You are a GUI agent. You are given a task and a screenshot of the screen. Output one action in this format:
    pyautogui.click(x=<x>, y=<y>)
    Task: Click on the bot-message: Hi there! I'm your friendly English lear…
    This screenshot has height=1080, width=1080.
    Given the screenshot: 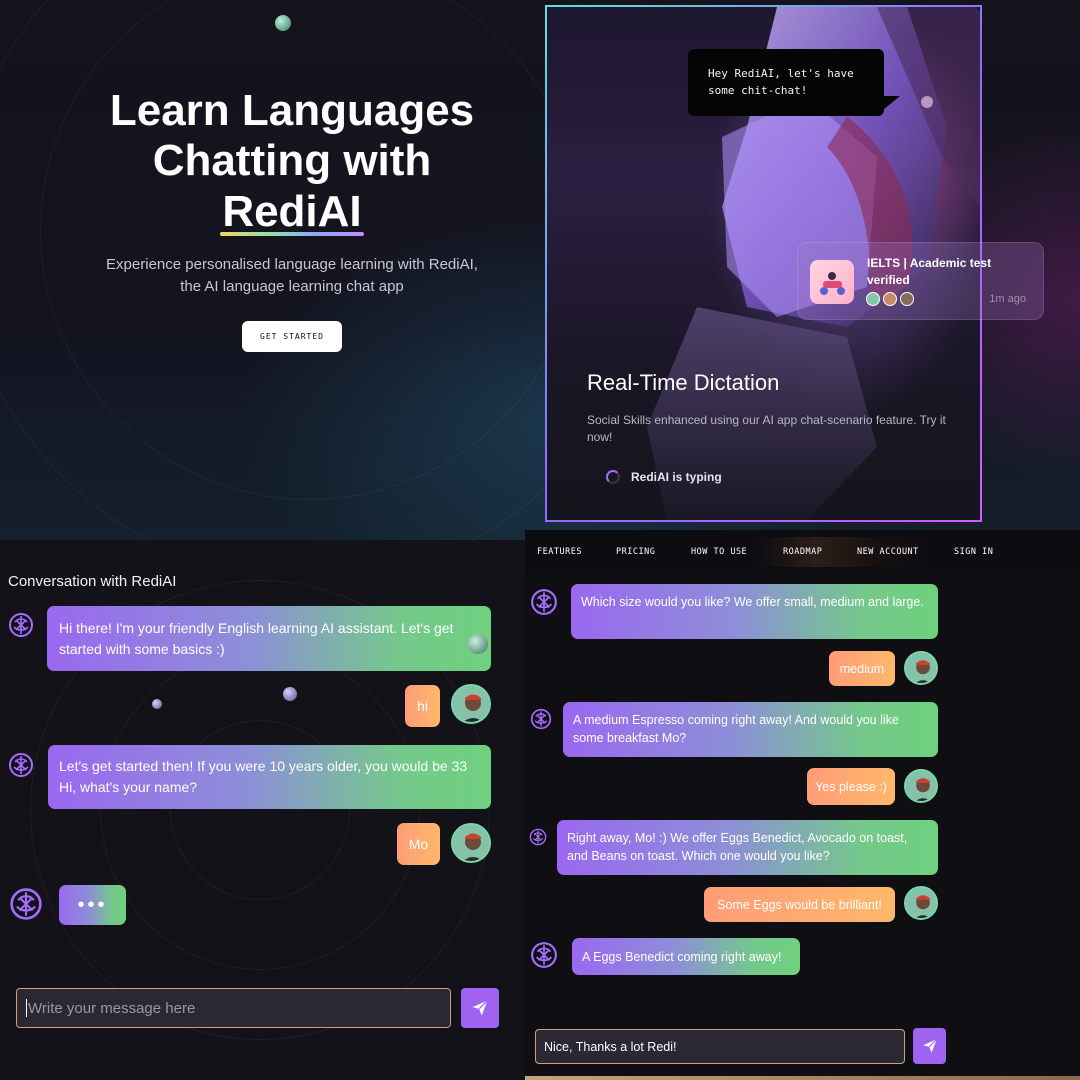 What is the action you would take?
    pyautogui.click(x=269, y=638)
    